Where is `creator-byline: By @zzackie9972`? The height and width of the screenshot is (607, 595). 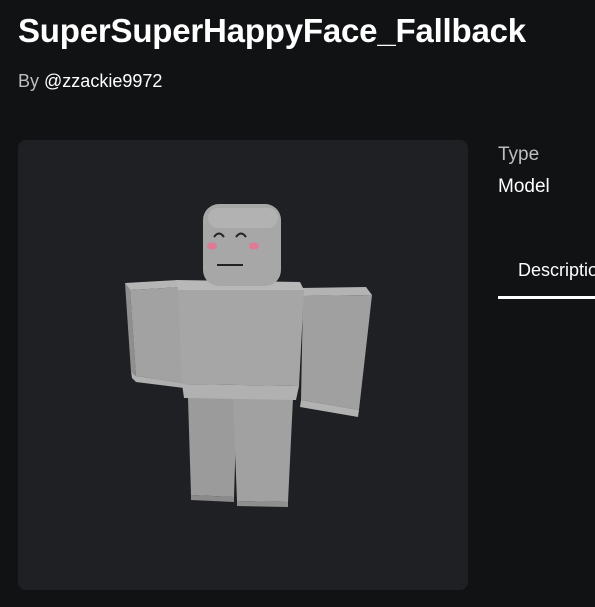
creator-byline: By @zzackie9972 is located at coordinates (90, 81).